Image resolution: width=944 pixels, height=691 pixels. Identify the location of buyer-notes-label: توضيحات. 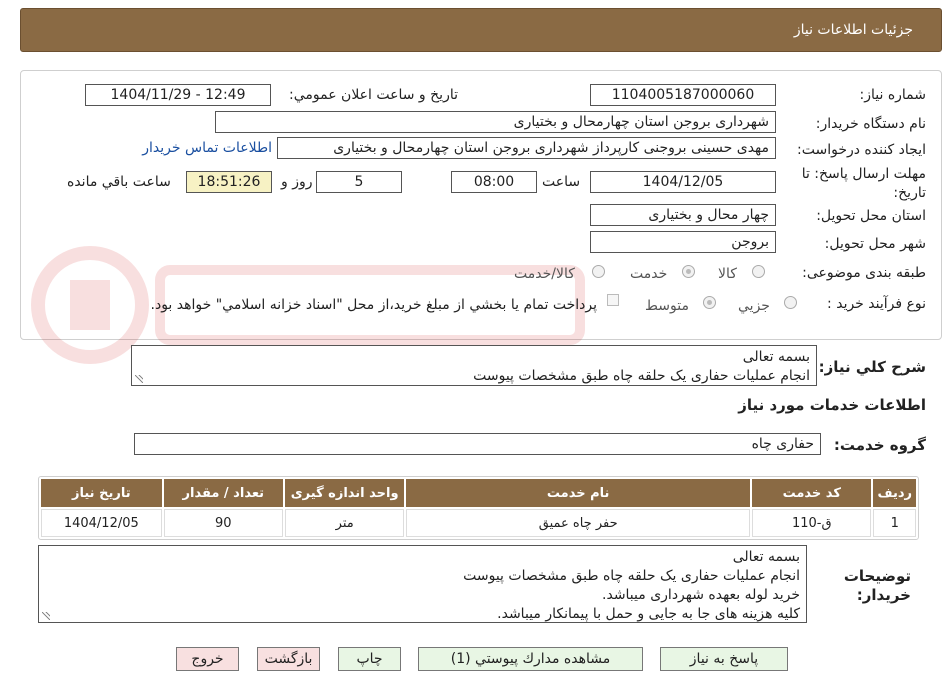
(877, 576).